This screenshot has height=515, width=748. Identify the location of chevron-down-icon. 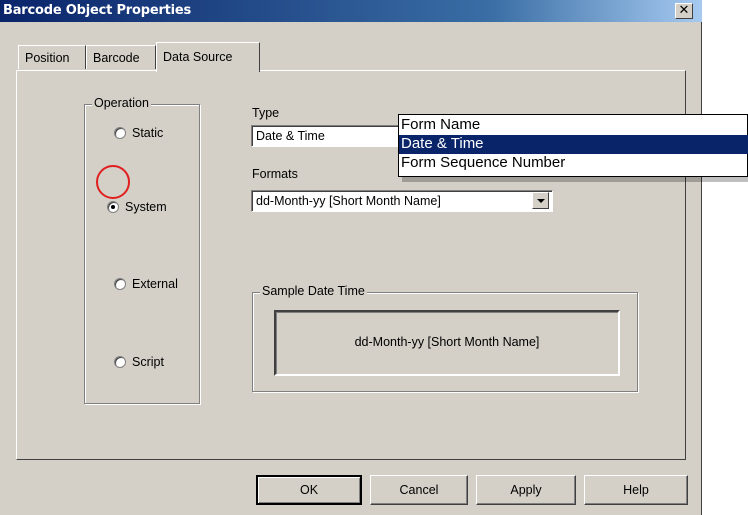
(541, 201).